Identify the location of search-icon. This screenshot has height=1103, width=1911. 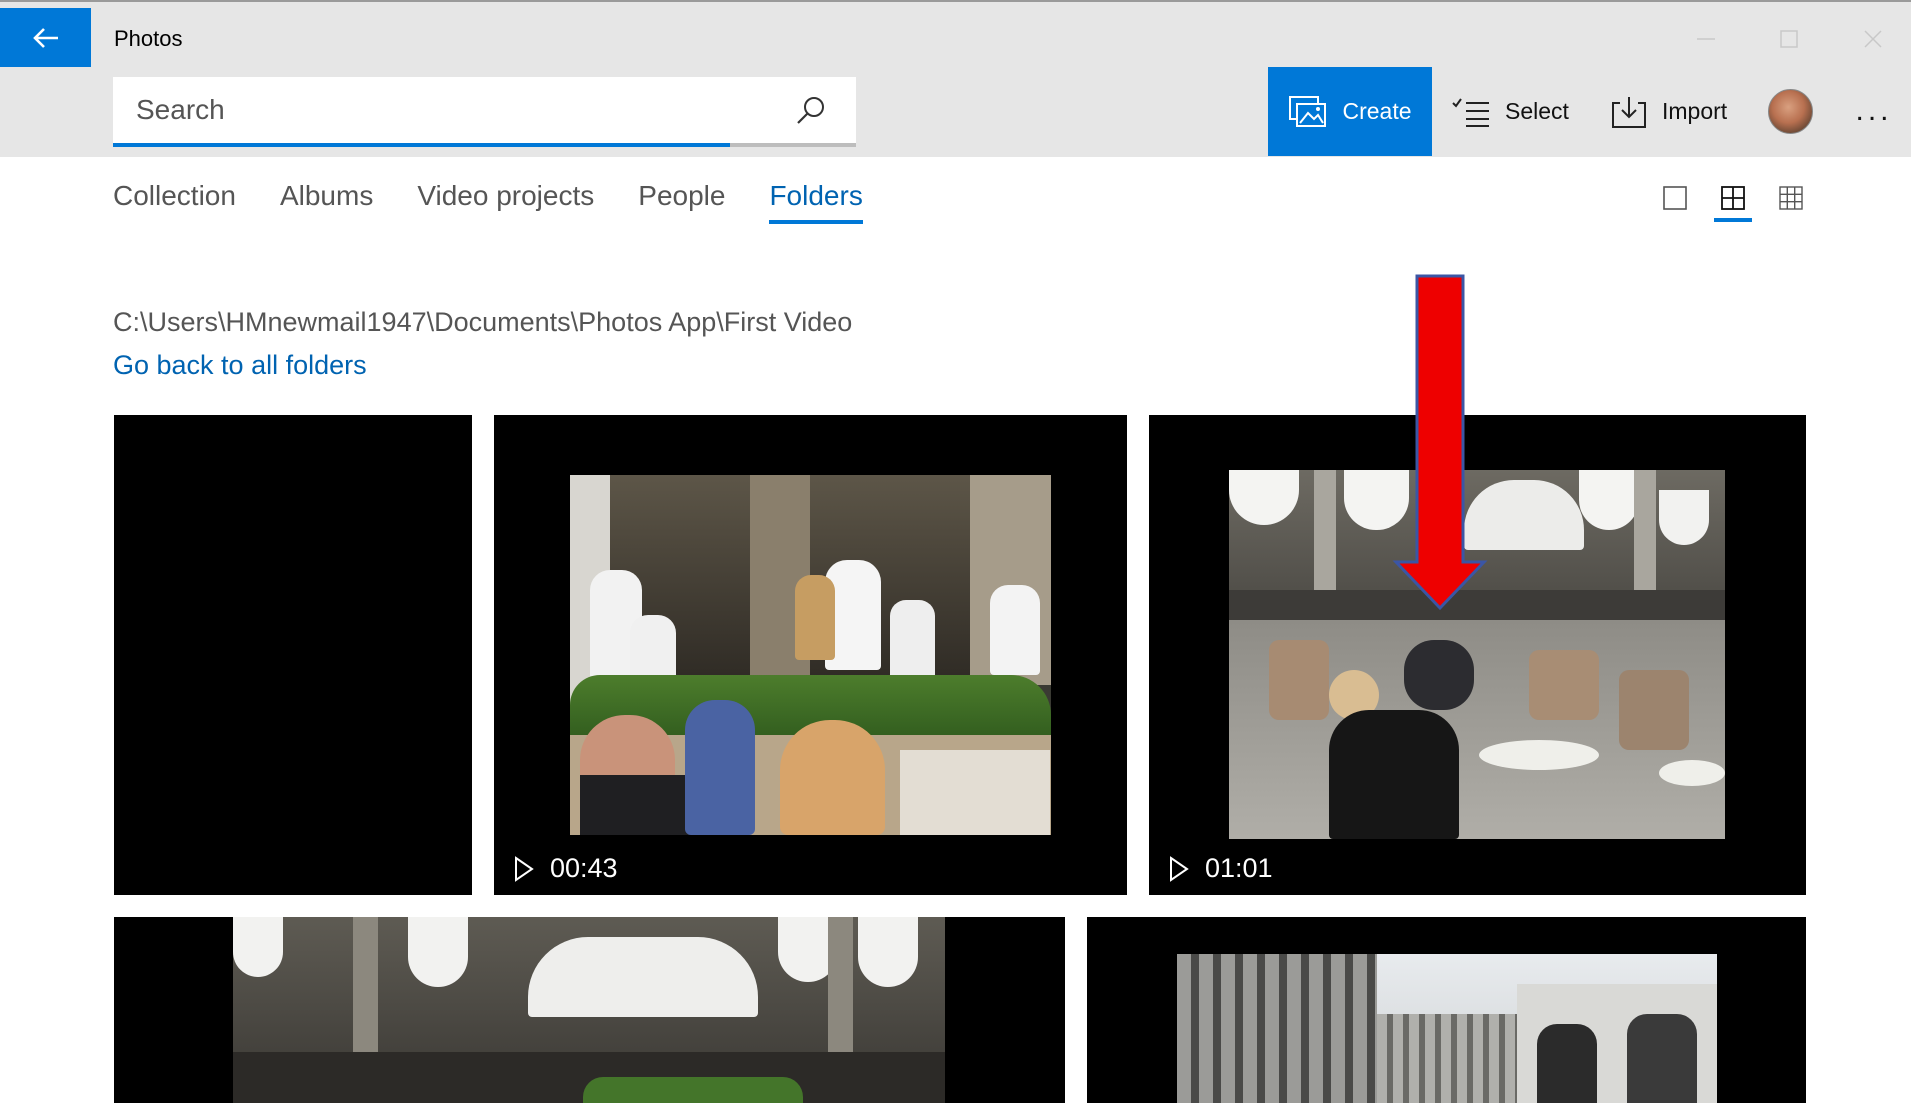
(811, 111).